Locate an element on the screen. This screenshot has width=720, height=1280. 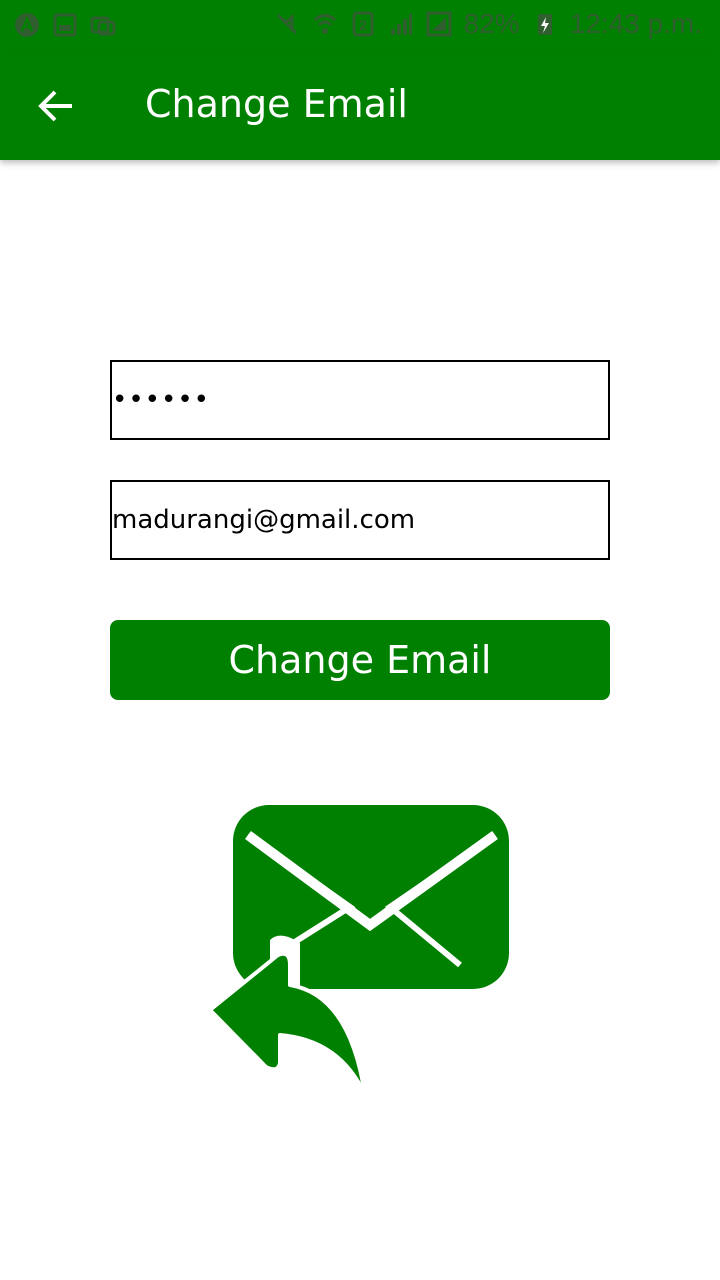
mute-icon is located at coordinates (286, 24).